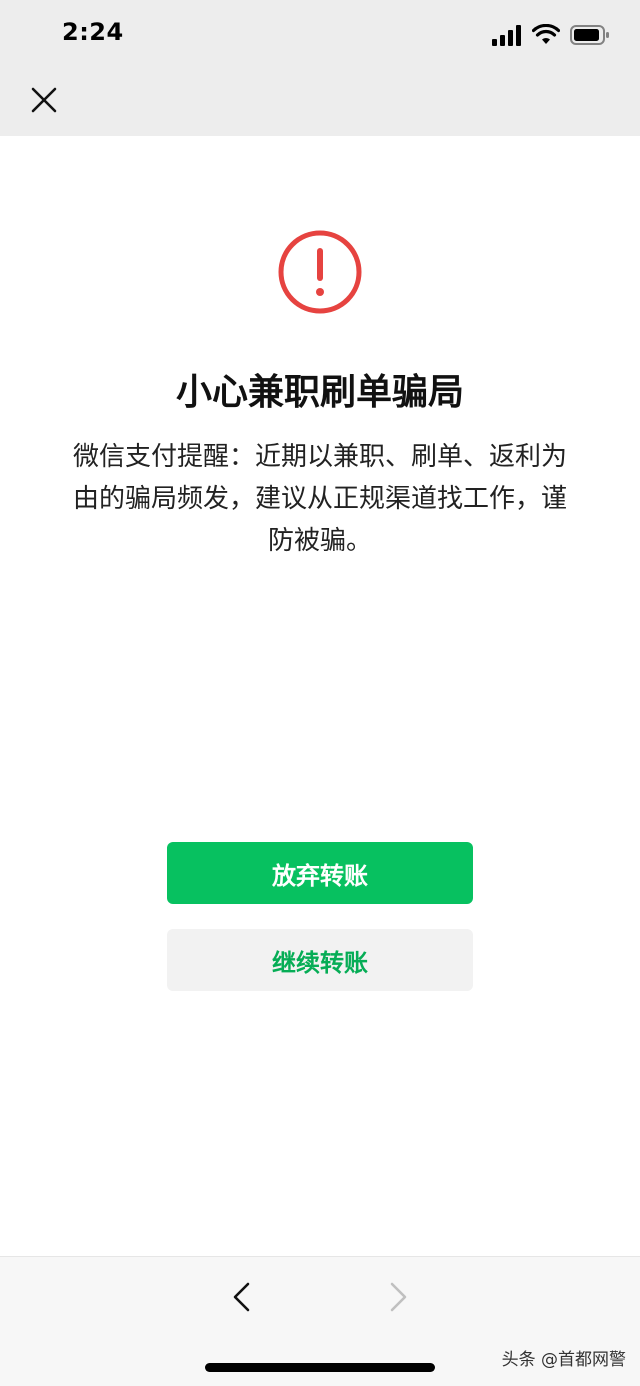  I want to click on status-time: 2:24, so click(93, 32).